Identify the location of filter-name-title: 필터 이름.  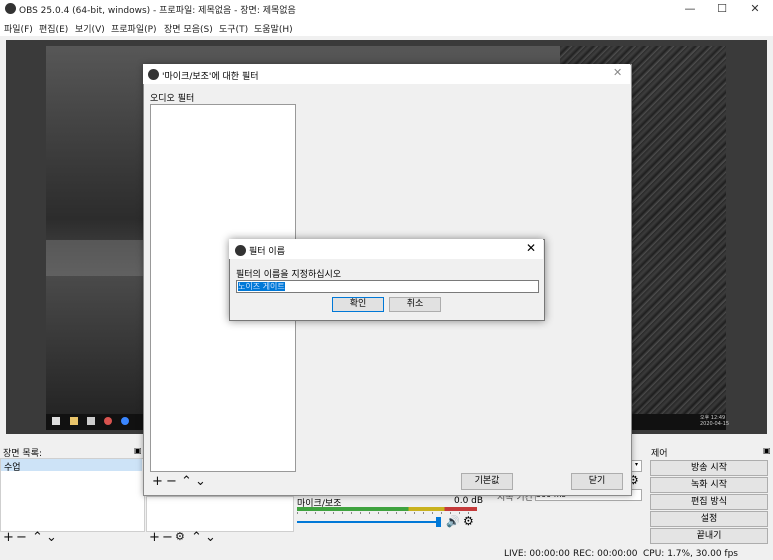
(267, 252).